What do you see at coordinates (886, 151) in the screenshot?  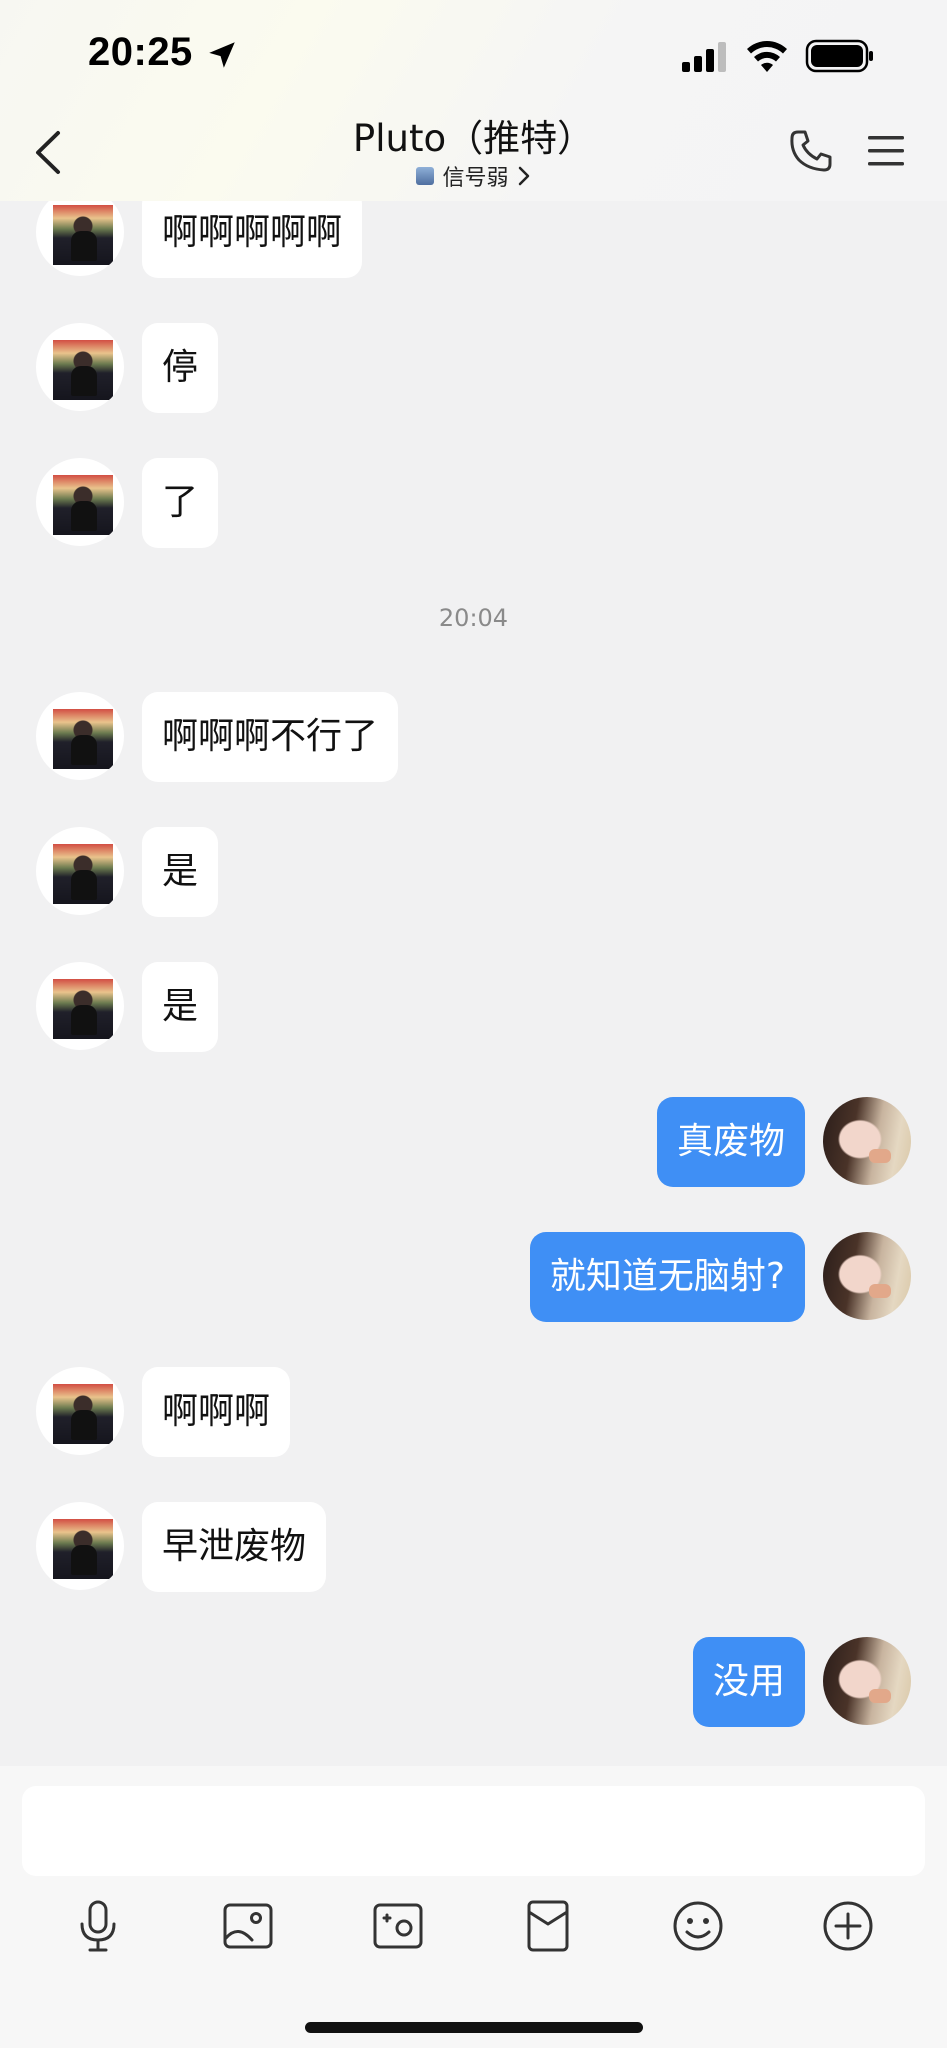 I see `menu-icon` at bounding box center [886, 151].